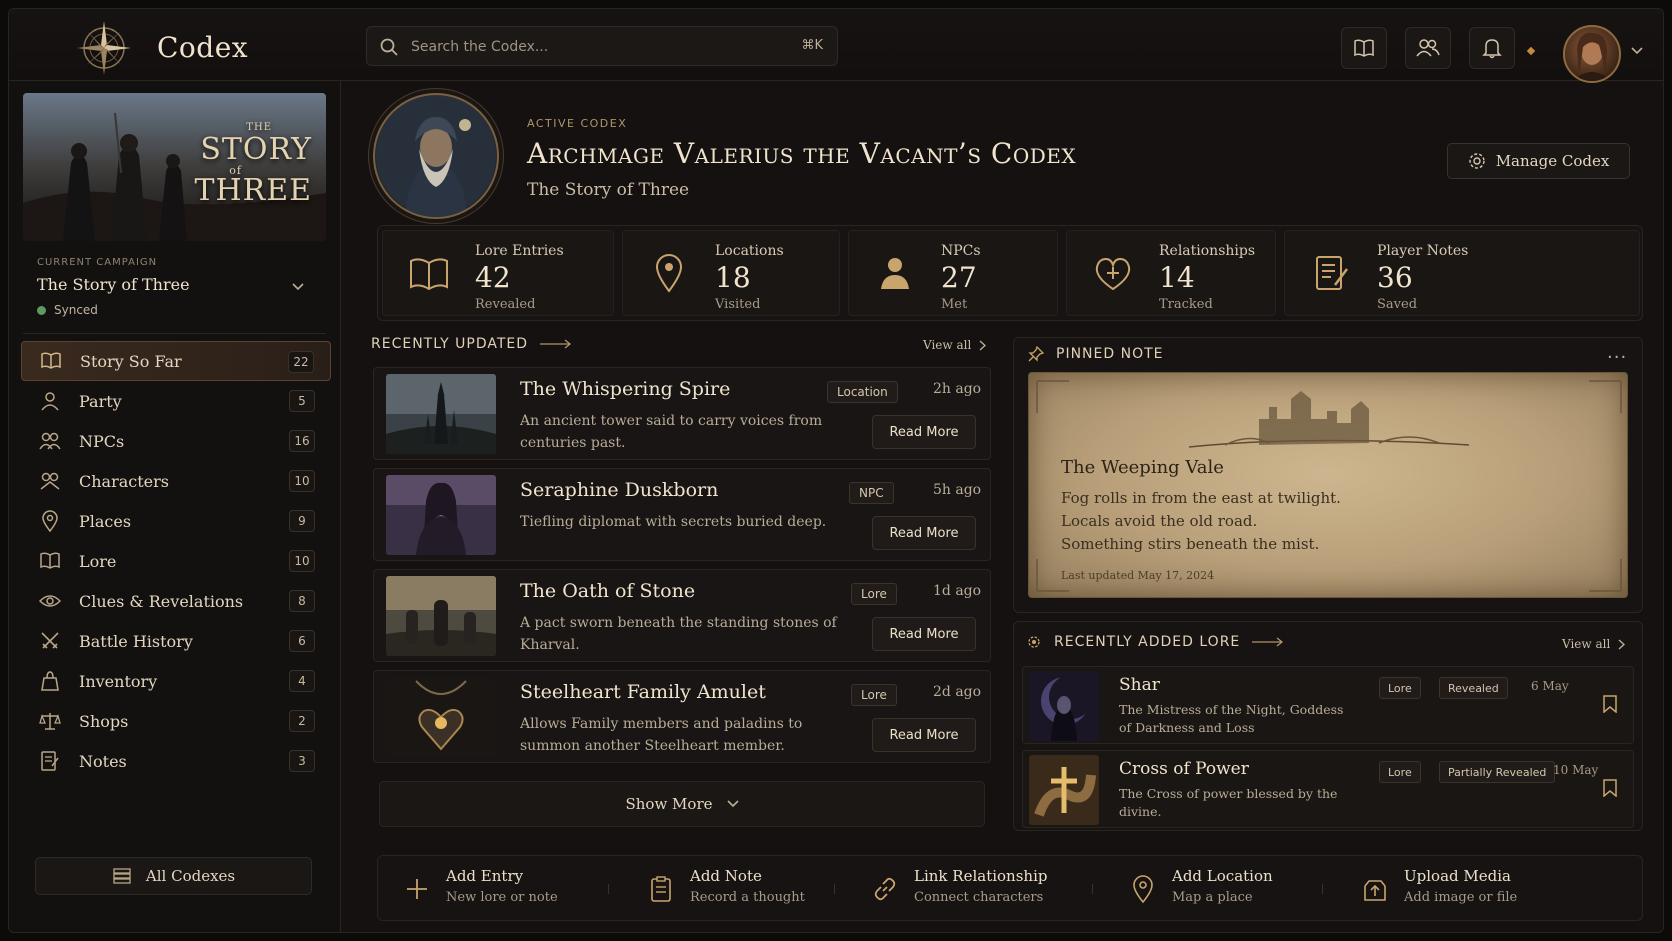  Describe the element at coordinates (1457, 876) in the screenshot. I see `action-title: Upload Media` at that location.